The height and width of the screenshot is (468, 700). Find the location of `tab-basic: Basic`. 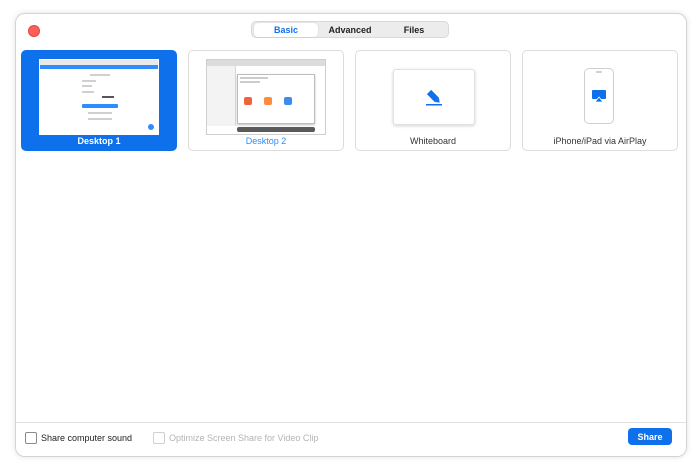

tab-basic: Basic is located at coordinates (286, 29).